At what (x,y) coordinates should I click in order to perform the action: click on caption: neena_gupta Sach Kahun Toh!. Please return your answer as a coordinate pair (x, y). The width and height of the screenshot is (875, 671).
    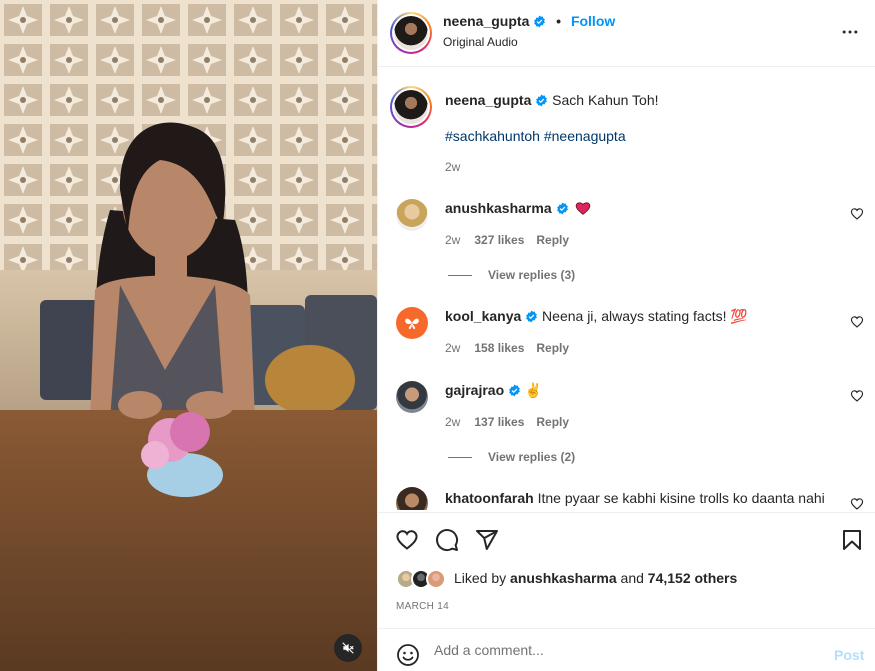
    Looking at the image, I should click on (552, 100).